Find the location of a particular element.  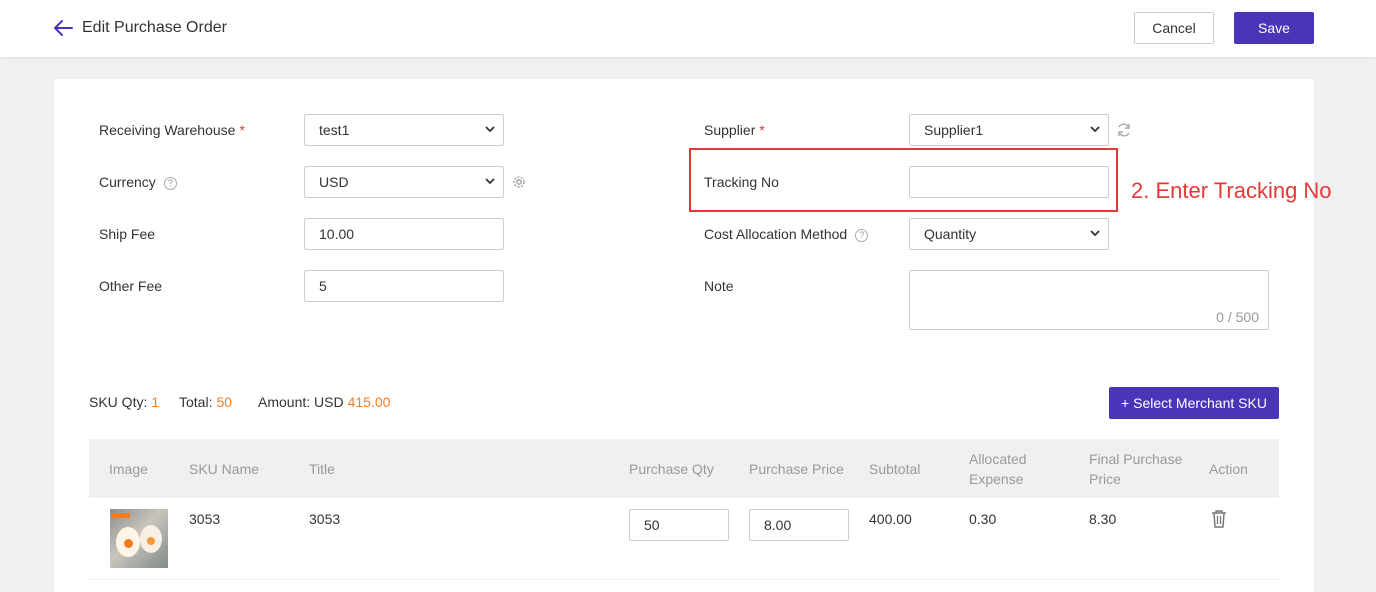

col-purchase-price: Purchase Price is located at coordinates (796, 469).